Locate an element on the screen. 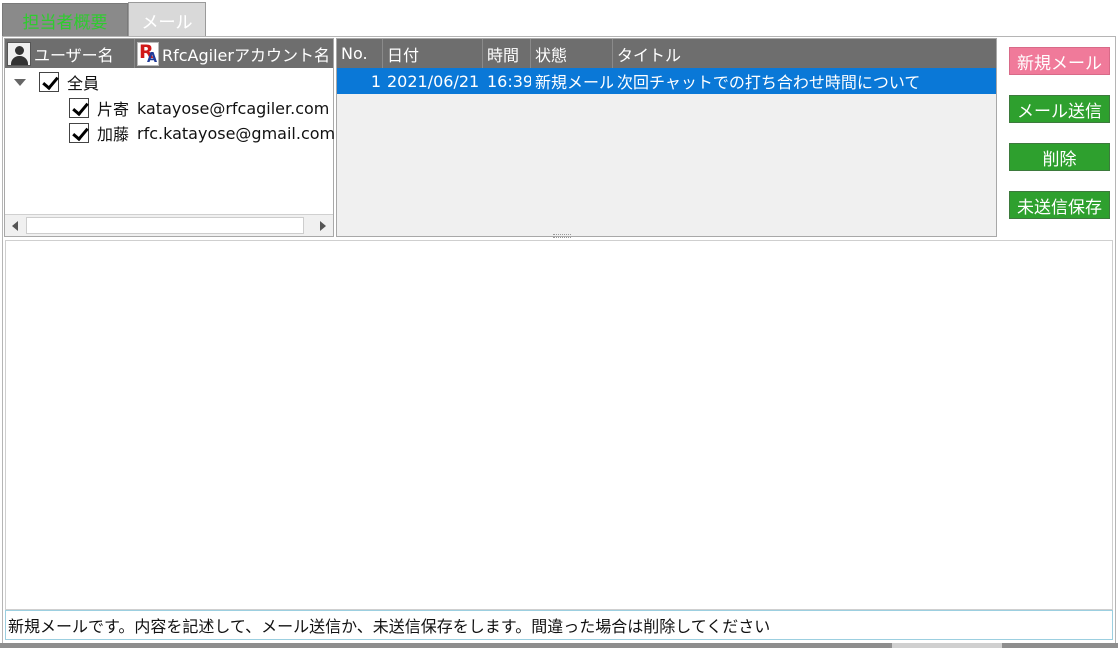 This screenshot has height=648, width=1118. tab-contact-overview: 担当者概要 is located at coordinates (65, 20).